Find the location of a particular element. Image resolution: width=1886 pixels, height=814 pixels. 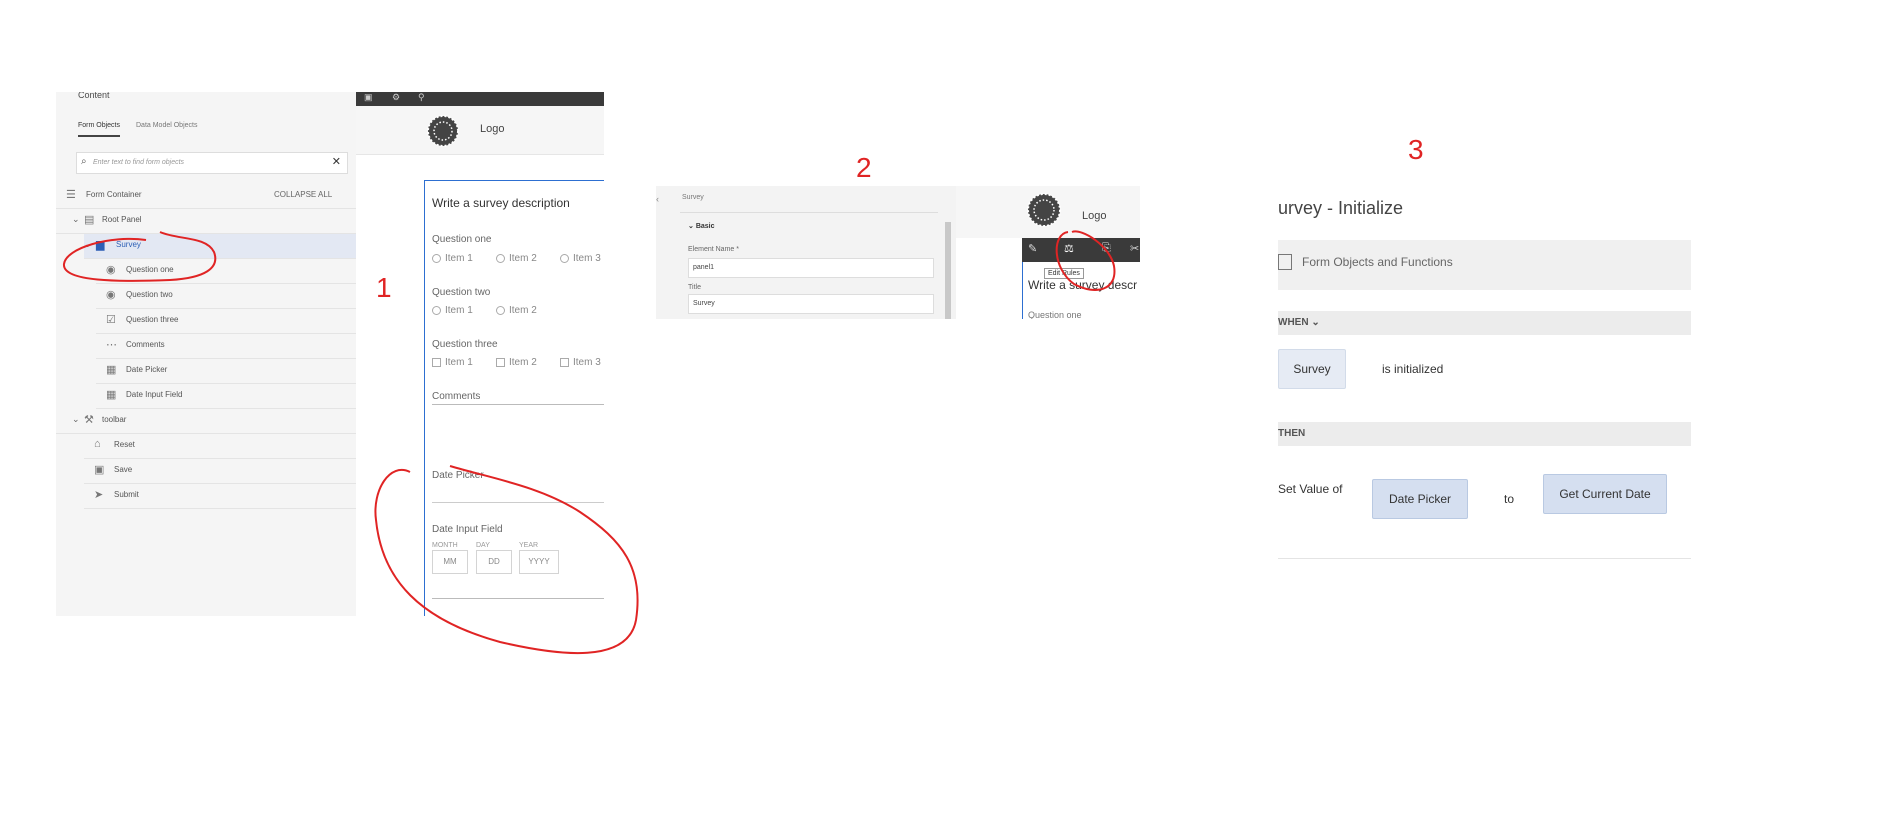

tree-item-label: Save is located at coordinates (123, 469).